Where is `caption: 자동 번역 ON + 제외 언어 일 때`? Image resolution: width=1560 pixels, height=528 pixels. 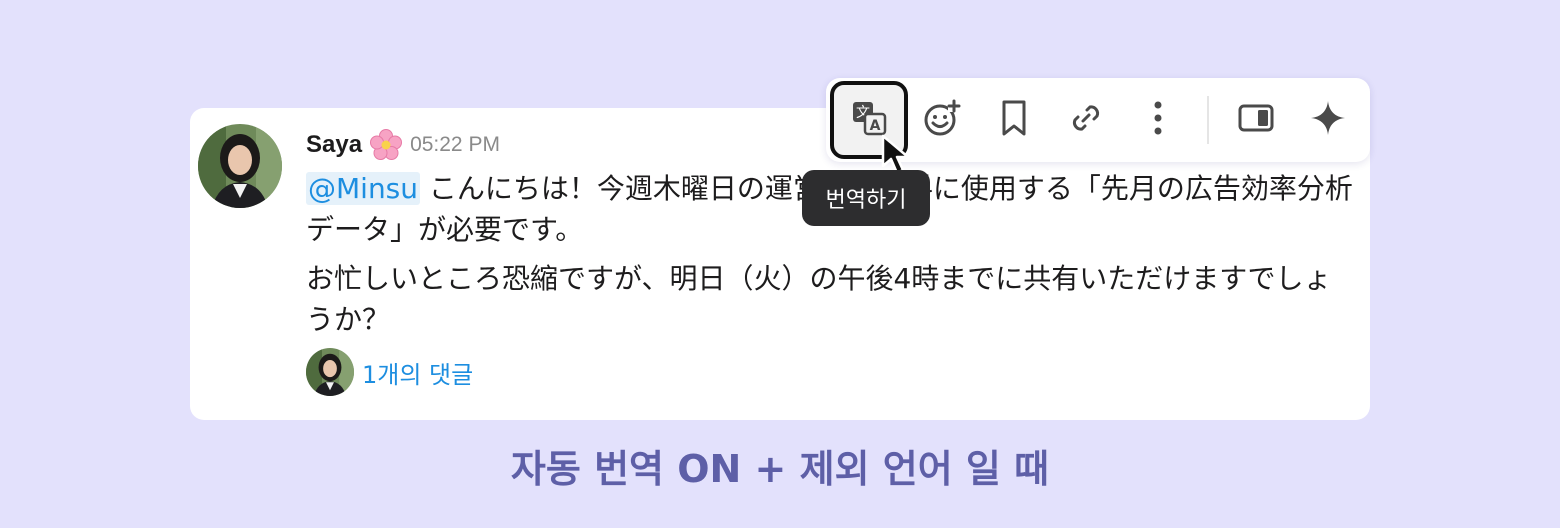 caption: 자동 번역 ON + 제외 언어 일 때 is located at coordinates (780, 469).